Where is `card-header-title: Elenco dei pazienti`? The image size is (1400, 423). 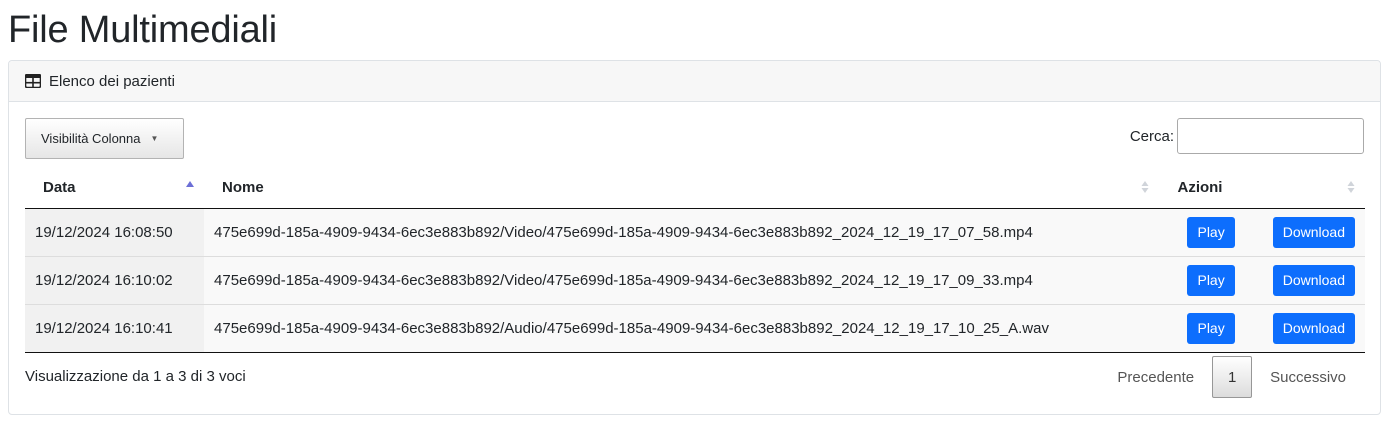 card-header-title: Elenco dei pazienti is located at coordinates (112, 81).